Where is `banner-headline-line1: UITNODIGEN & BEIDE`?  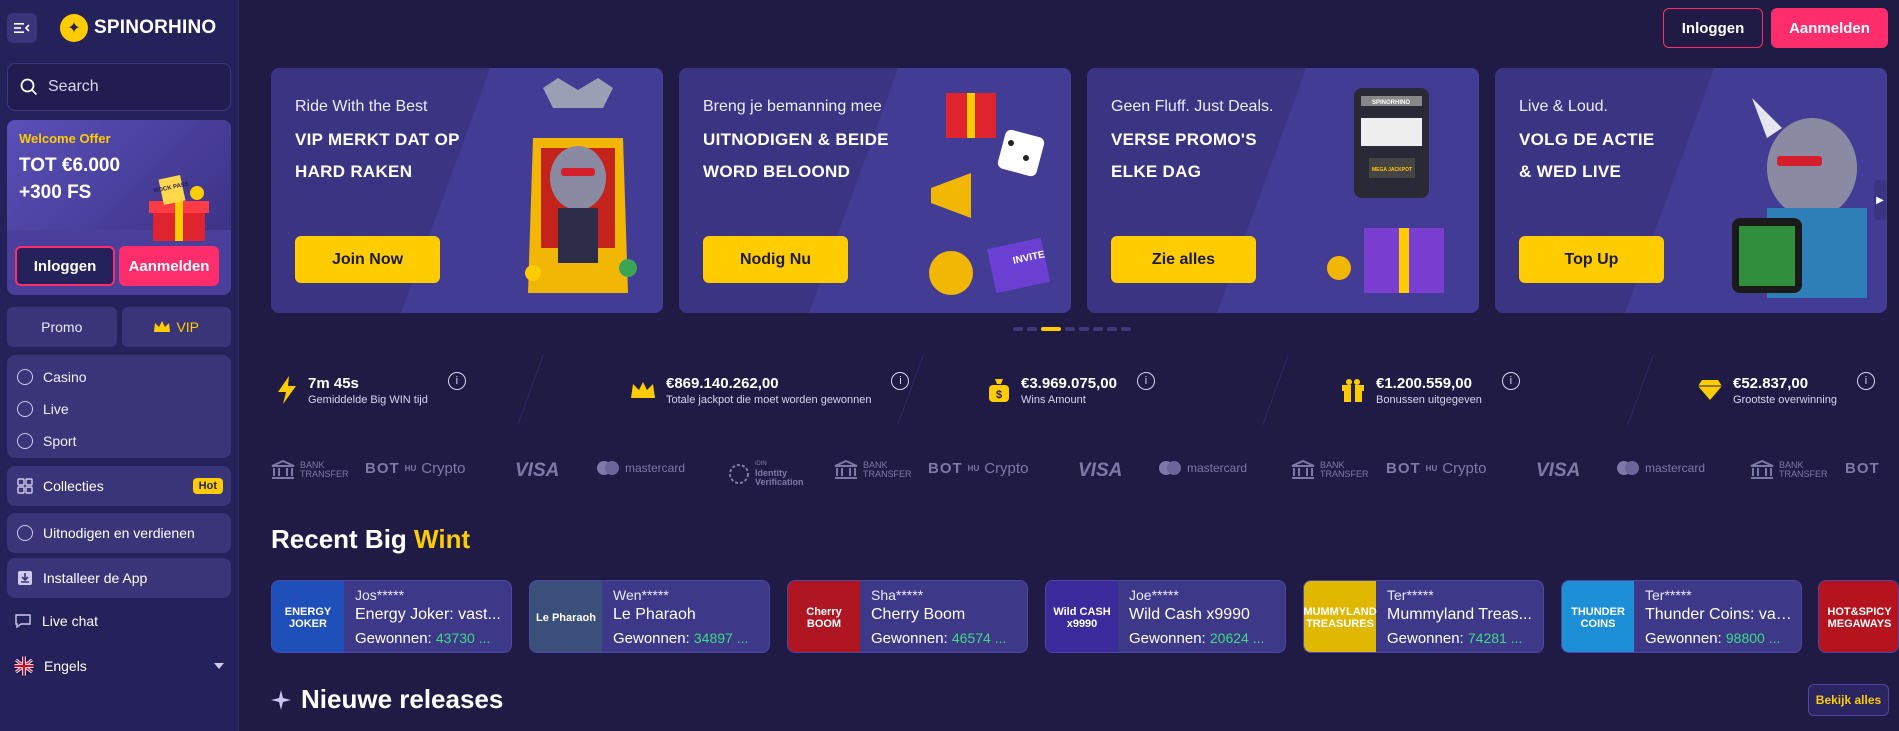
banner-headline-line1: UITNODIGEN & BEIDE is located at coordinates (796, 139).